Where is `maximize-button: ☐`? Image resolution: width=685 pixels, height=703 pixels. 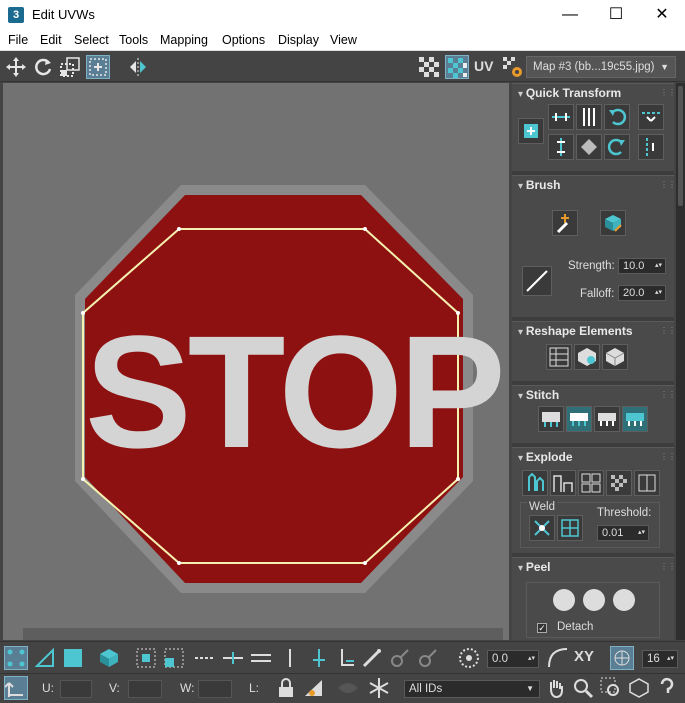
maximize-button: ☐ is located at coordinates (616, 15).